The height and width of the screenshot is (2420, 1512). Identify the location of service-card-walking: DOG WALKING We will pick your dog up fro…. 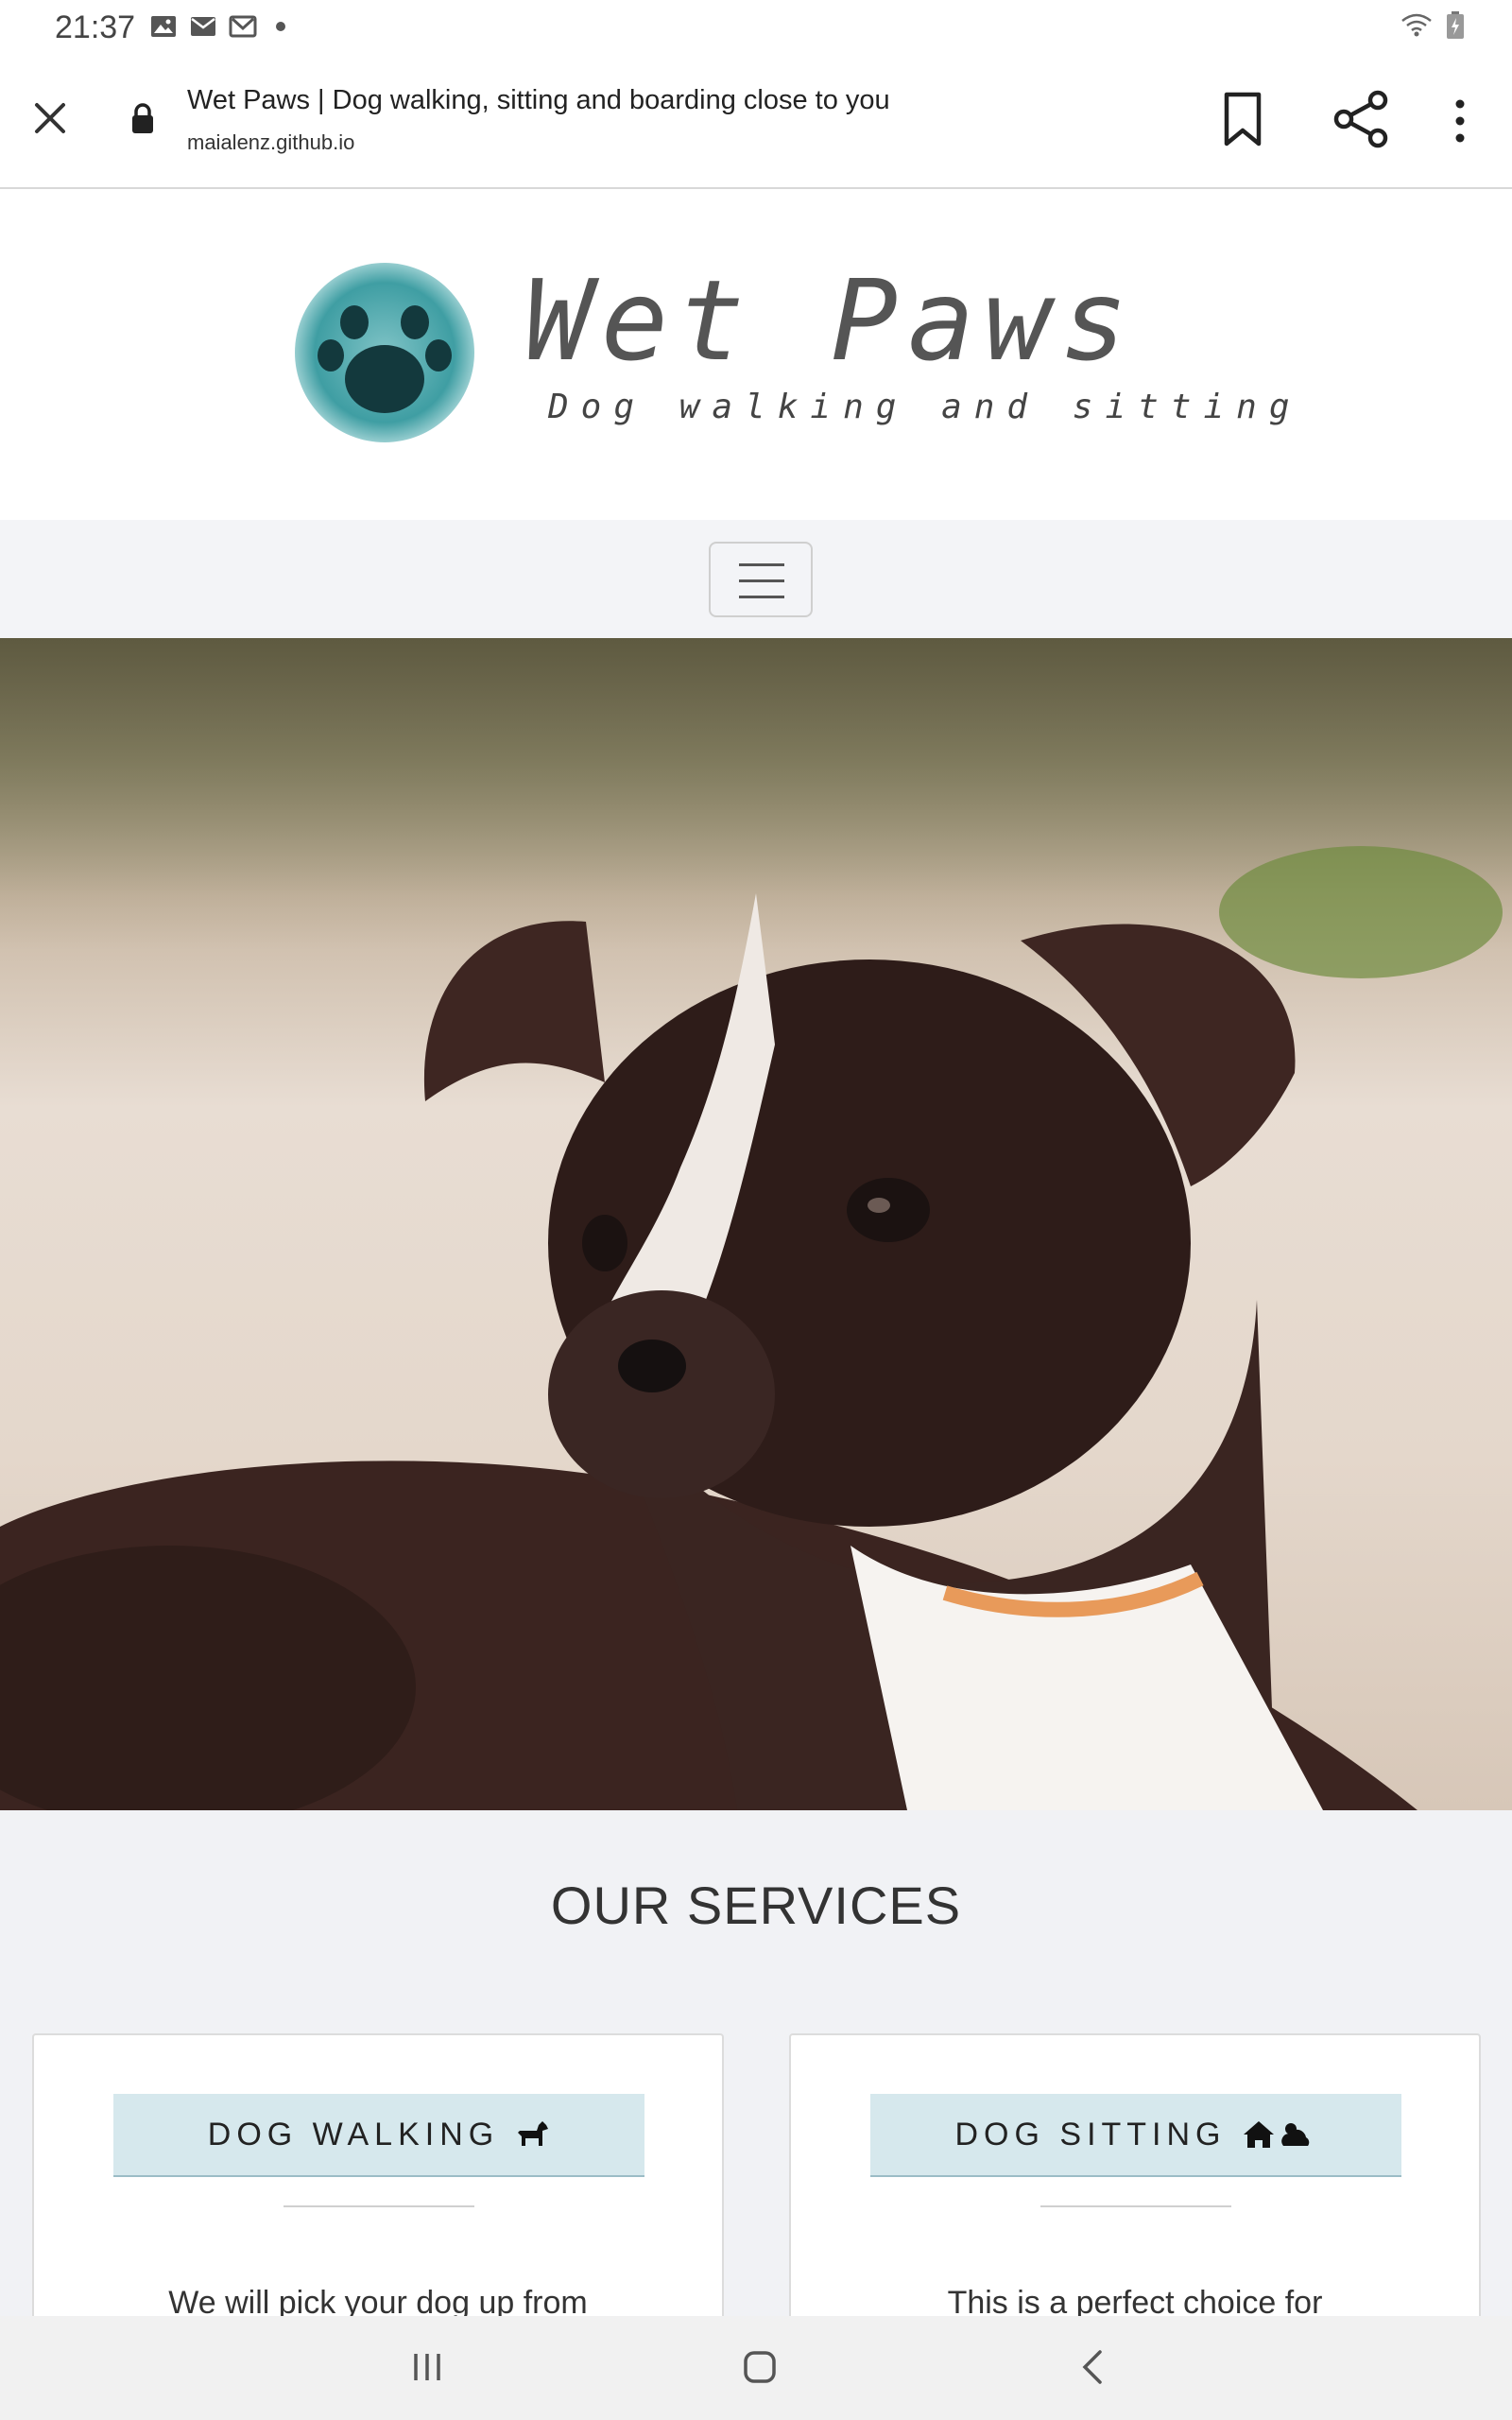
(378, 2184).